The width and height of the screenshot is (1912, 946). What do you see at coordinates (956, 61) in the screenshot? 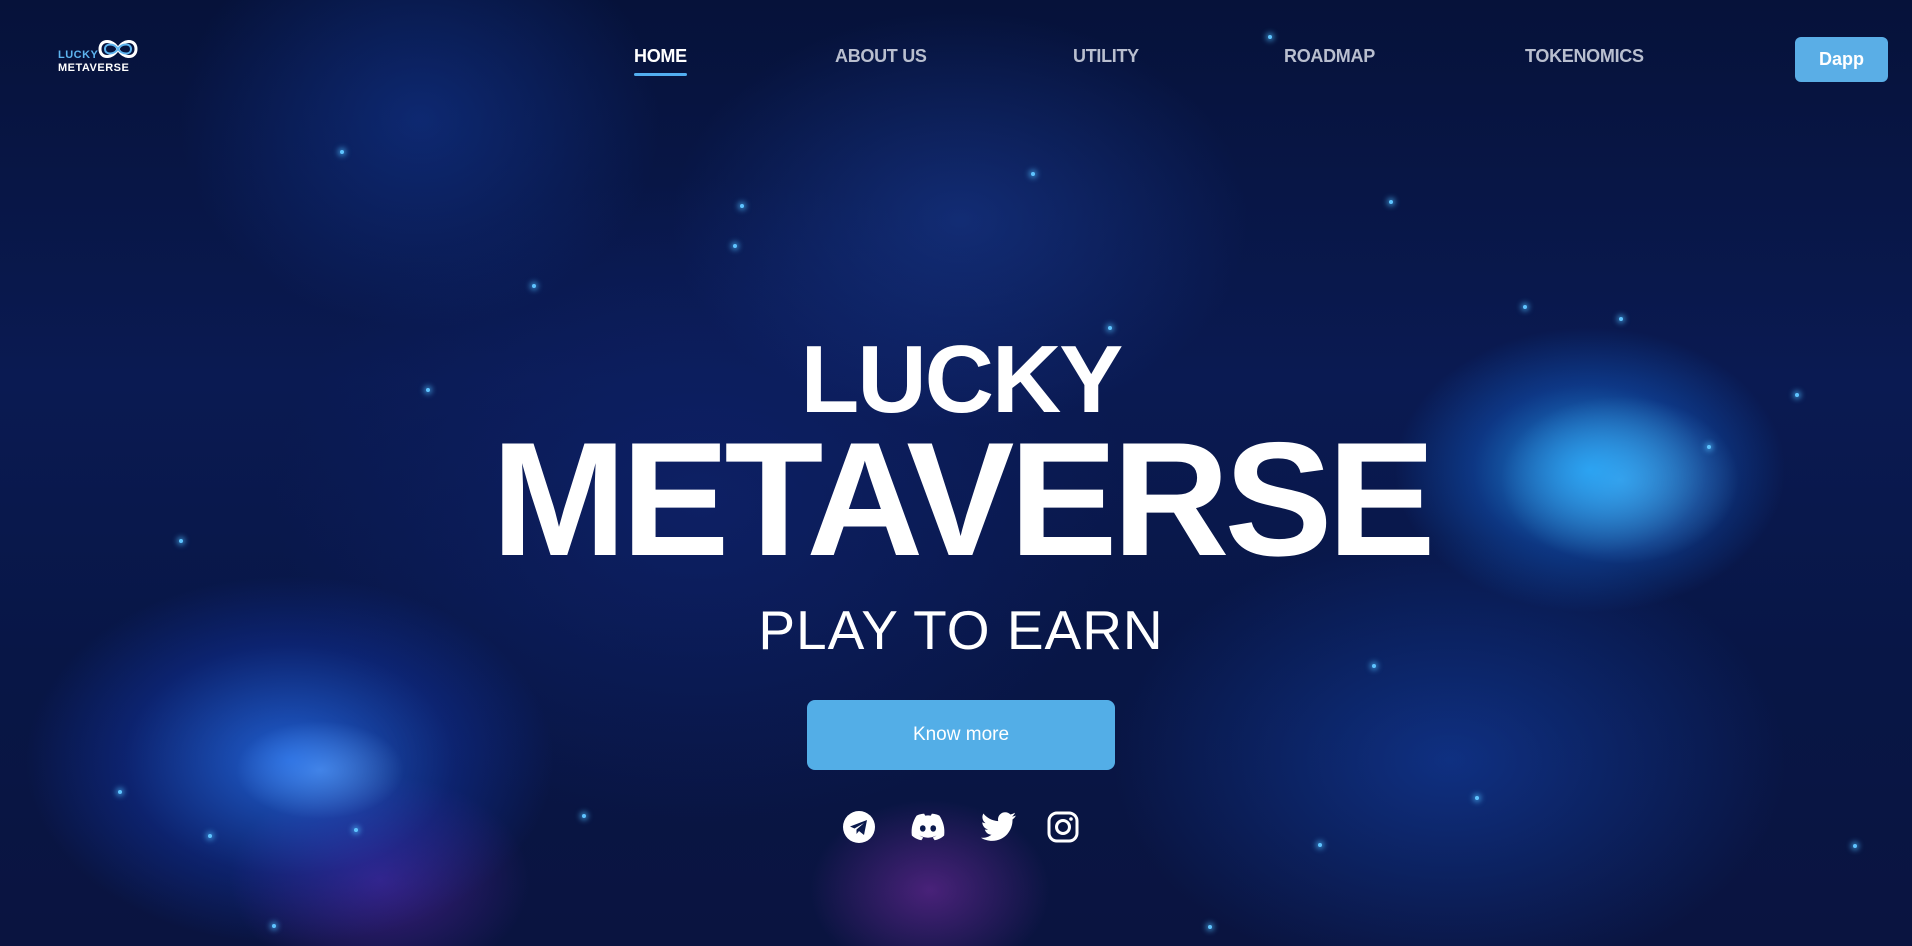
I see `main-nav: HOME ABOUT US UTILITY ROADMAP TOKENOMICS` at bounding box center [956, 61].